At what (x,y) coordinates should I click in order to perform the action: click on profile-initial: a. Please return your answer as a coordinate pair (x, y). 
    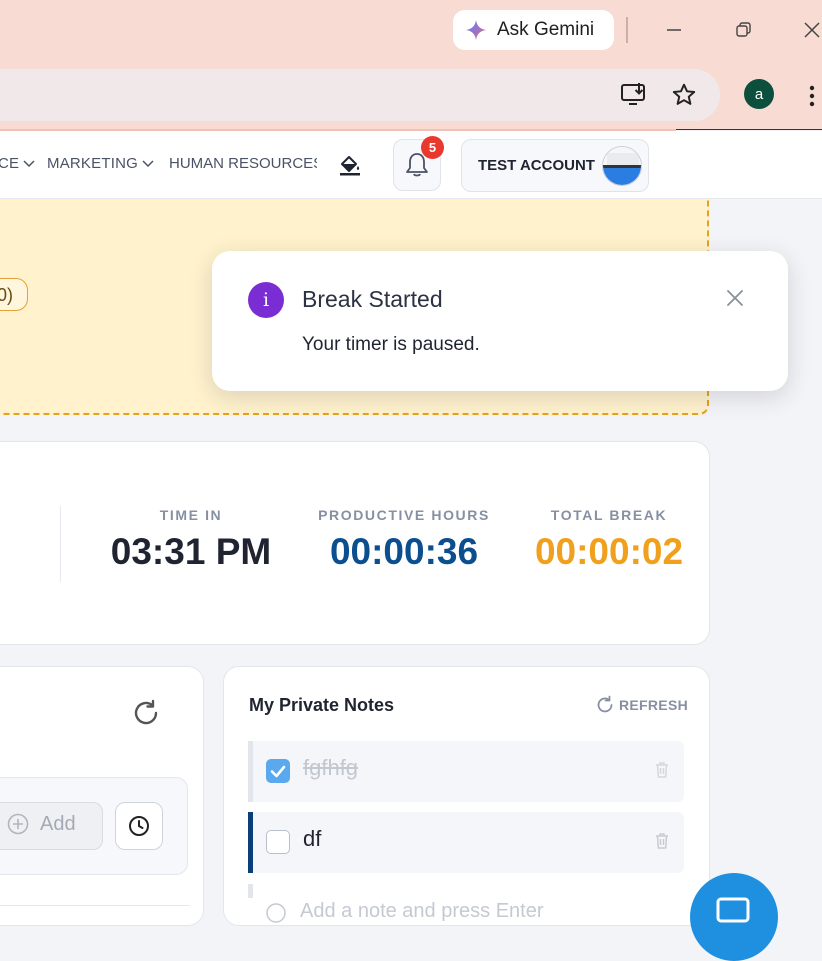
    Looking at the image, I should click on (759, 94).